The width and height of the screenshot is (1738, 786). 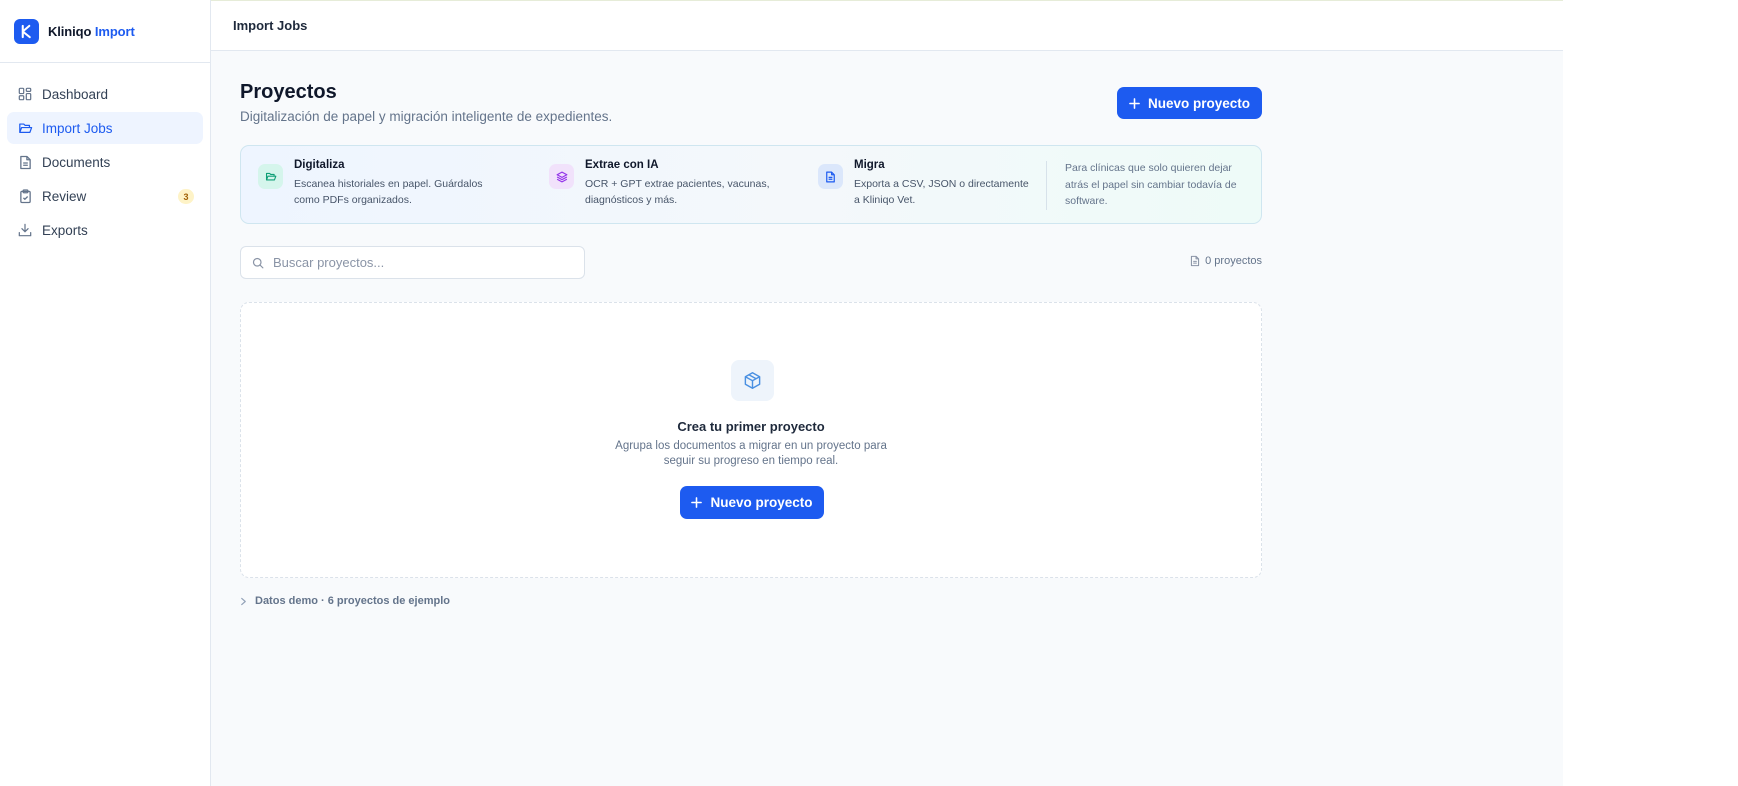 I want to click on new-project-button: Nuevo proyecto, so click(x=1189, y=103).